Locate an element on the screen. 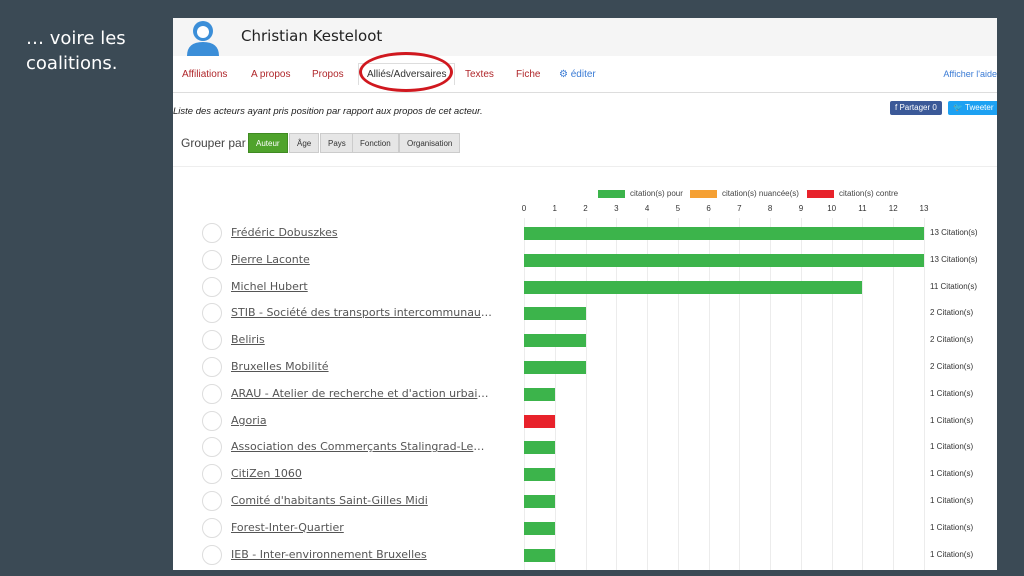 This screenshot has height=576, width=1024. legend-swatch-nuancee is located at coordinates (703, 193).